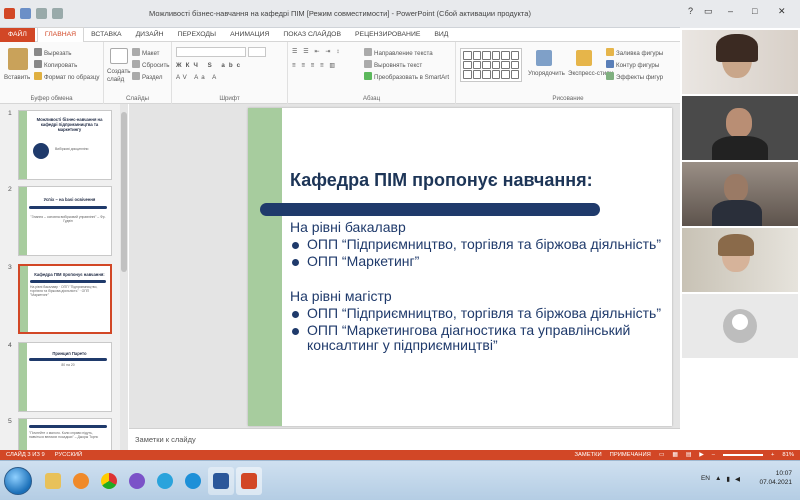 This screenshot has width=800, height=500. I want to click on arrange-button: Упорядочить, so click(546, 73).